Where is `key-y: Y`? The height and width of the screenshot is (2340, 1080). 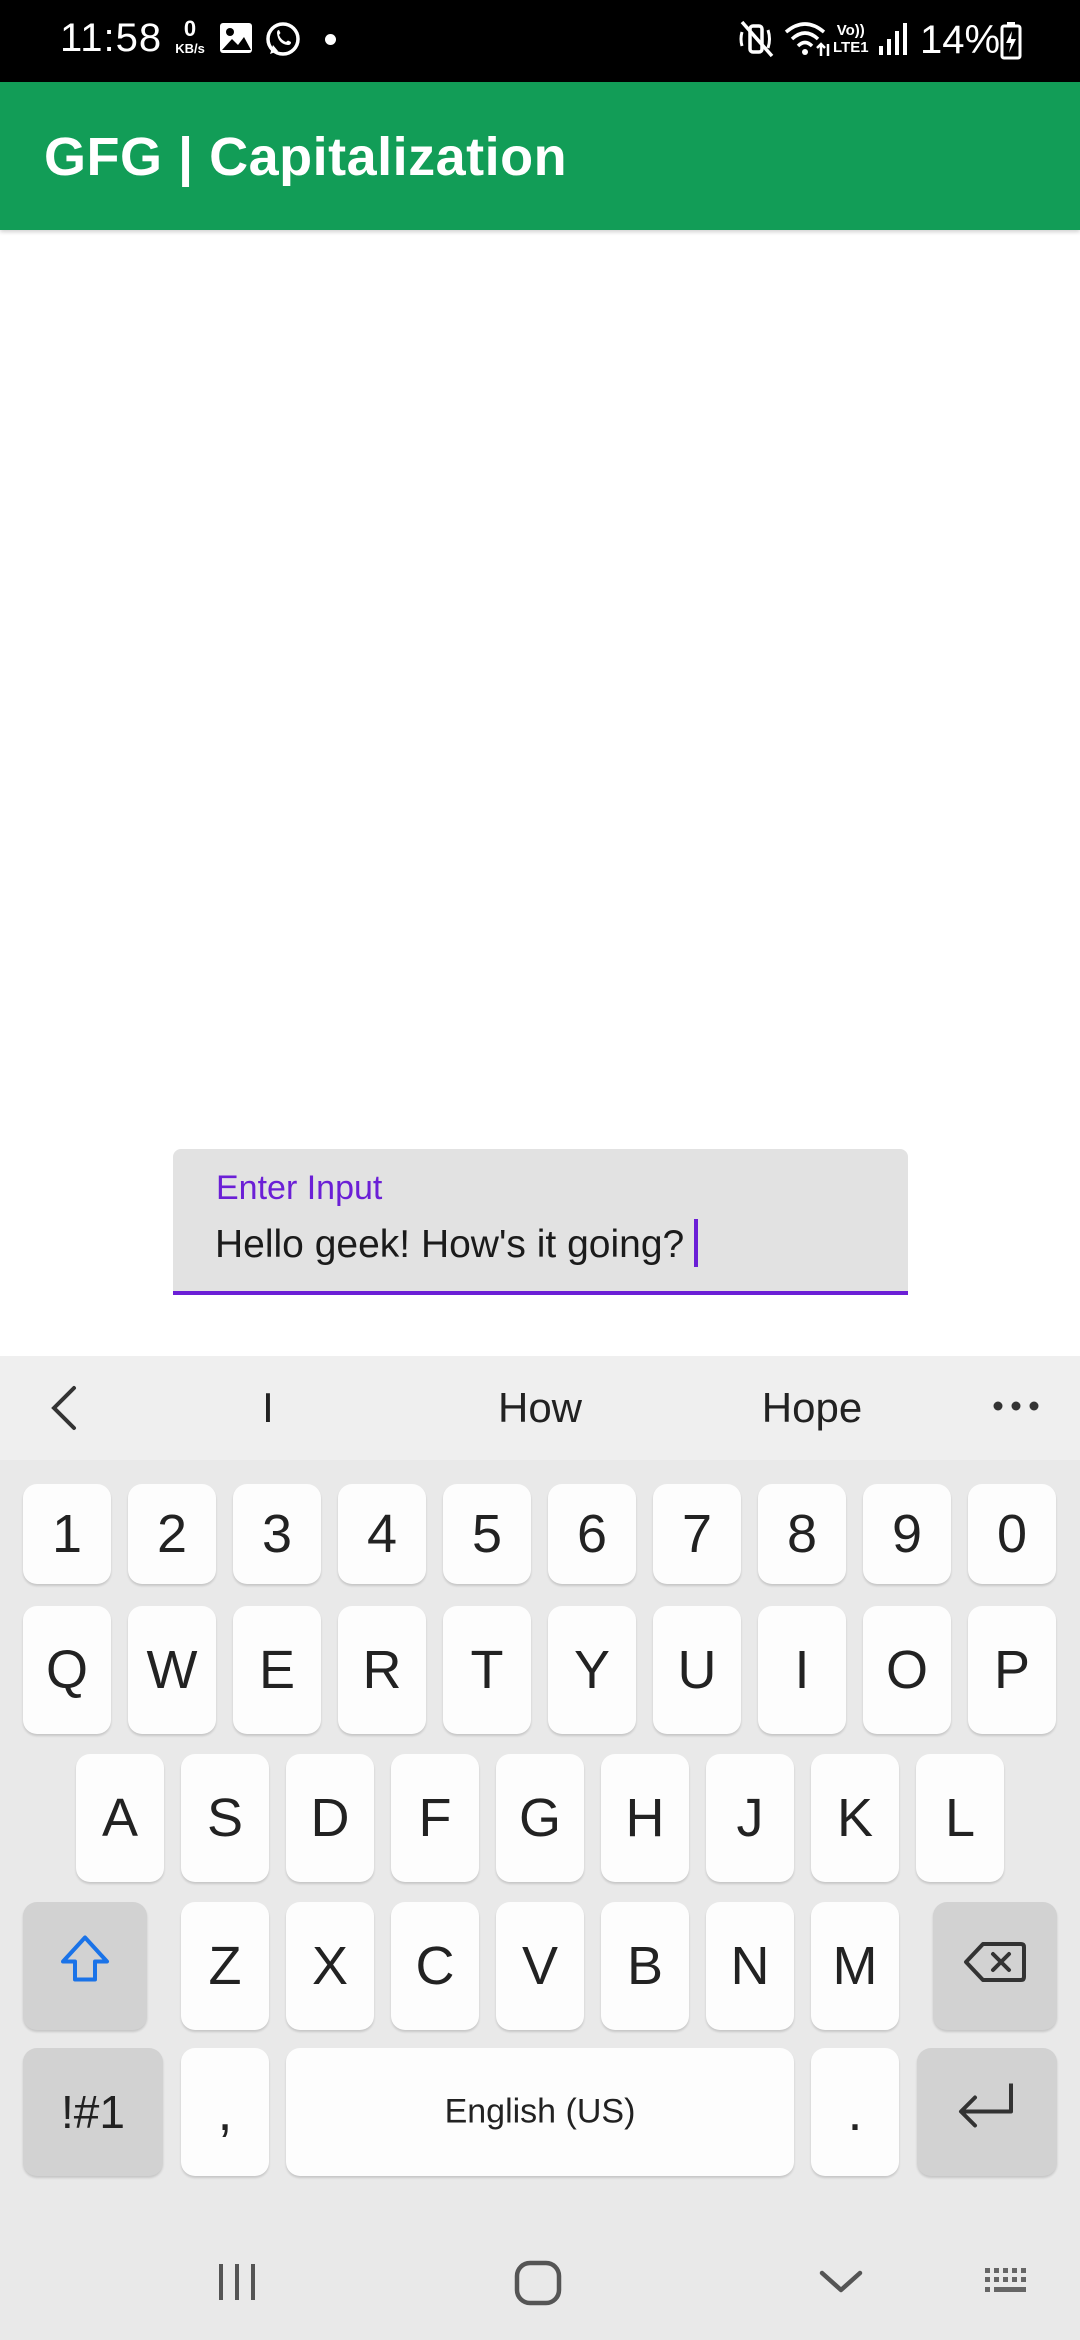
key-y: Y is located at coordinates (592, 1670).